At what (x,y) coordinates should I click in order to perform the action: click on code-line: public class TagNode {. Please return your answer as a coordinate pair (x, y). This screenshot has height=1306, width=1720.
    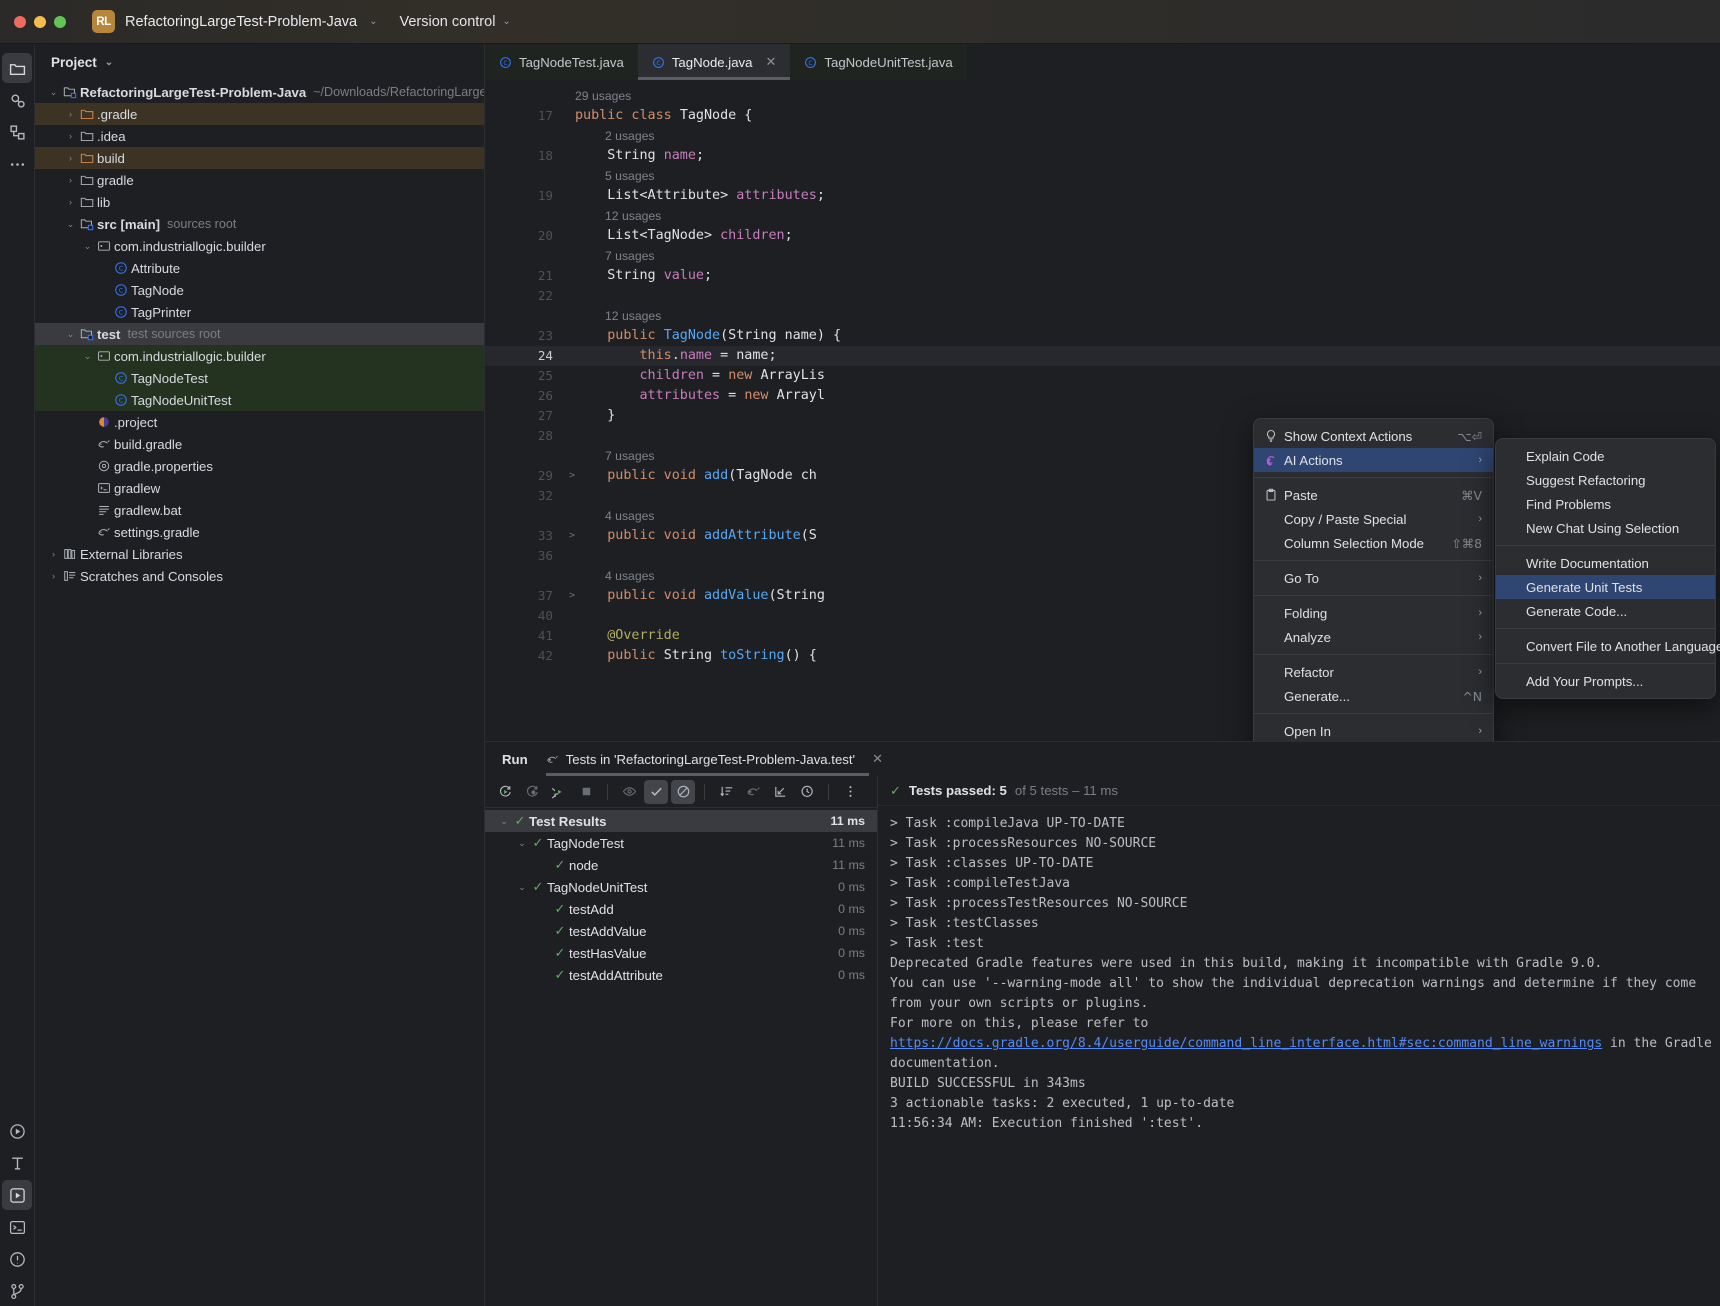
    Looking at the image, I should click on (1142, 116).